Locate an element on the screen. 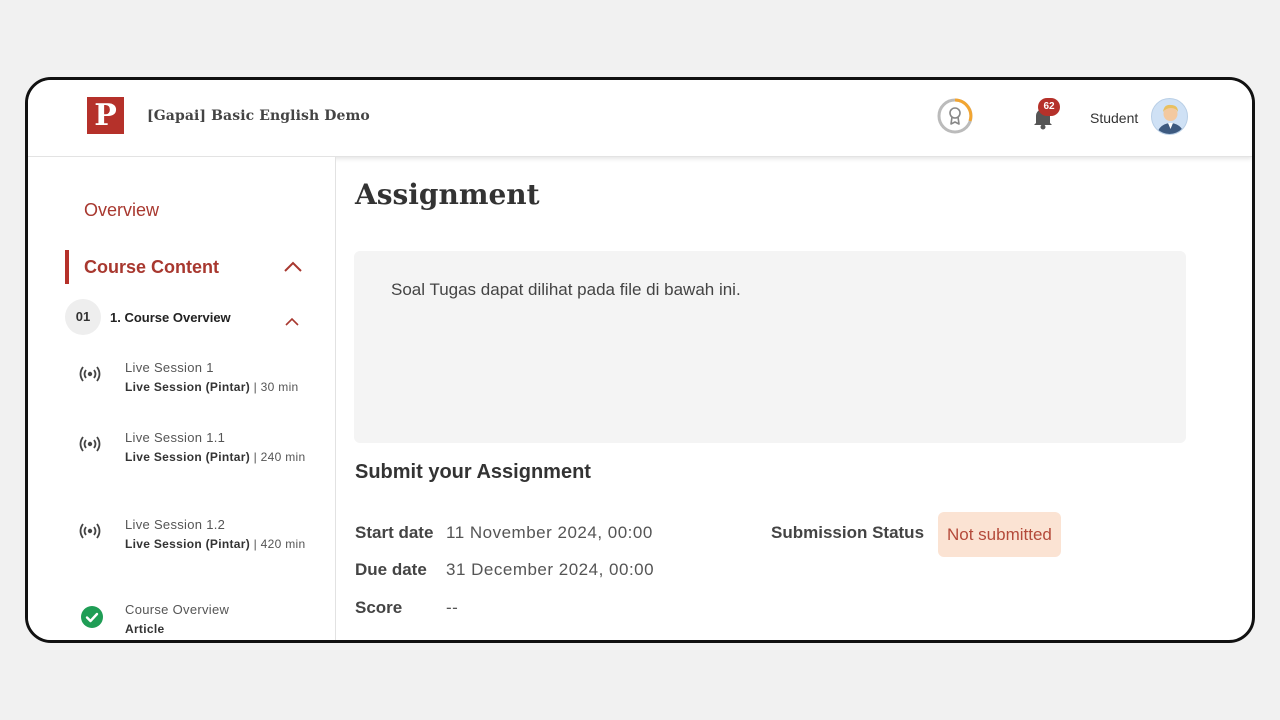  start-date-label: Start date is located at coordinates (394, 532).